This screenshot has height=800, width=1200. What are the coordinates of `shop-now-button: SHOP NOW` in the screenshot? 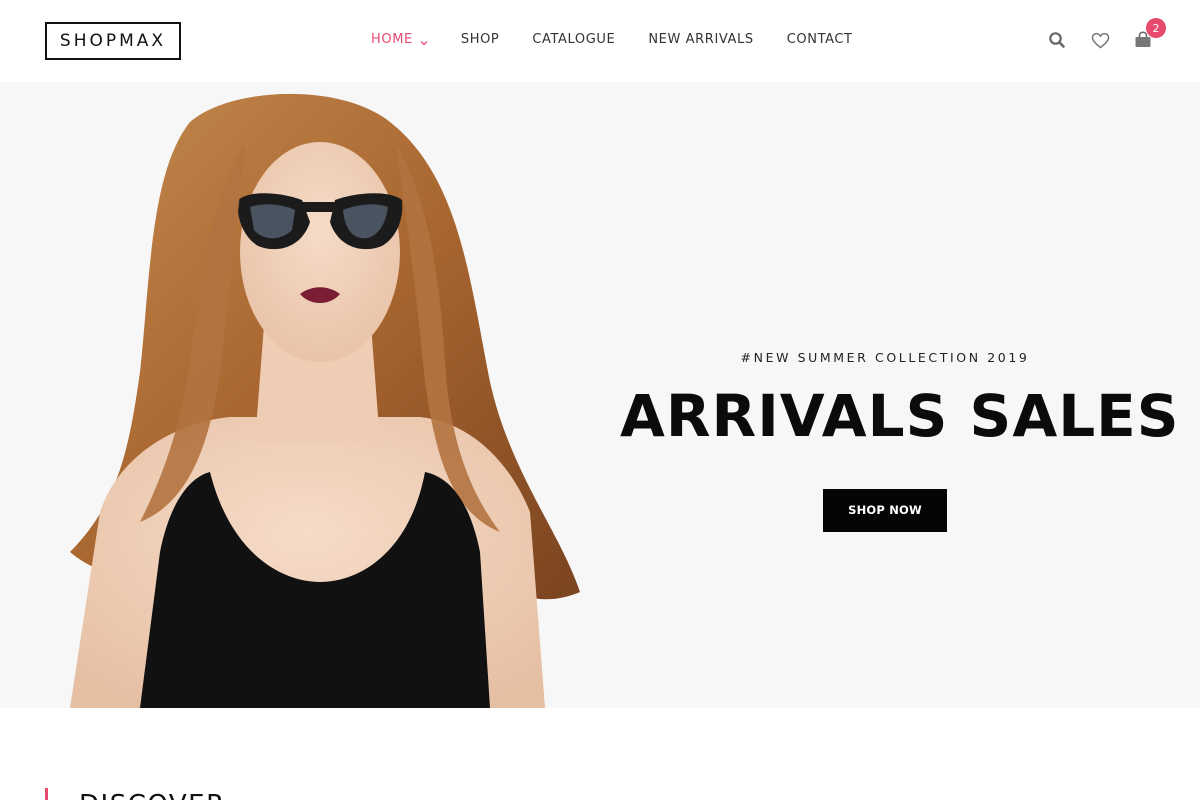 It's located at (885, 510).